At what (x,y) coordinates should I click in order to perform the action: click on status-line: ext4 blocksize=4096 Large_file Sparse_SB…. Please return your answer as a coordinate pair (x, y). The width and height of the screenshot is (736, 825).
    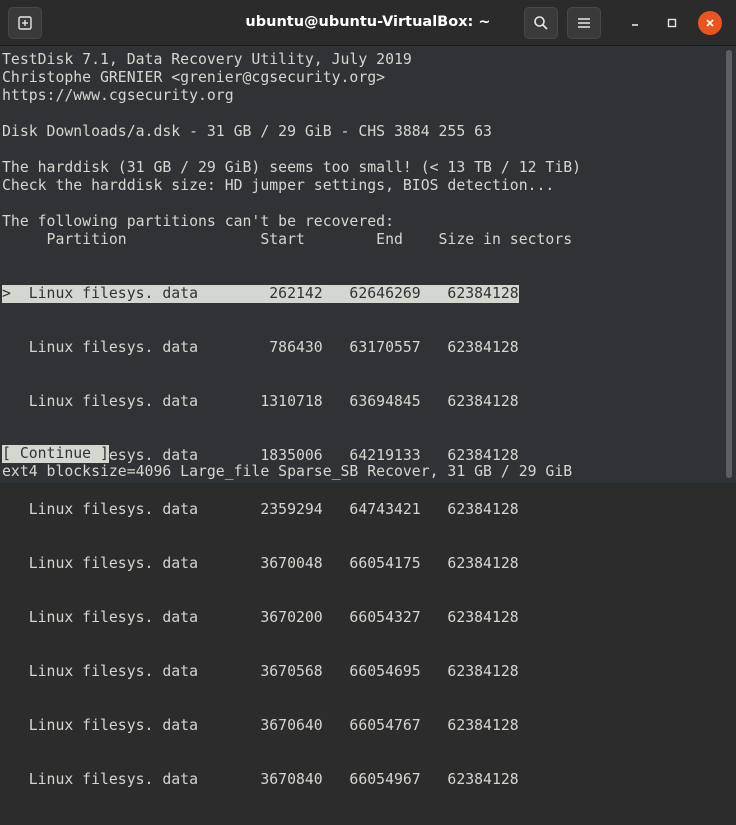
    Looking at the image, I should click on (287, 471).